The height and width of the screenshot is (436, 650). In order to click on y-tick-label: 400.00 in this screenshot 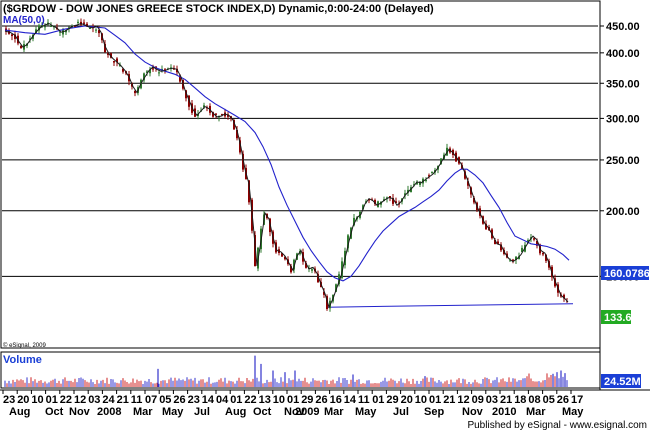, I will do `click(623, 54)`.